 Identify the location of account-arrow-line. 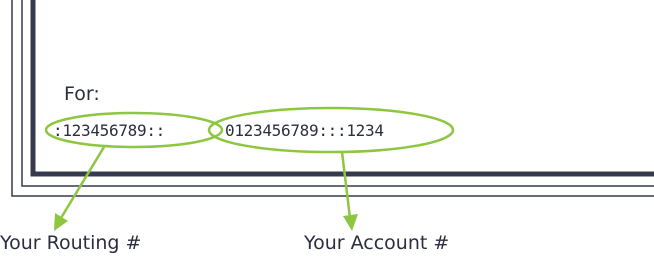
(346, 185).